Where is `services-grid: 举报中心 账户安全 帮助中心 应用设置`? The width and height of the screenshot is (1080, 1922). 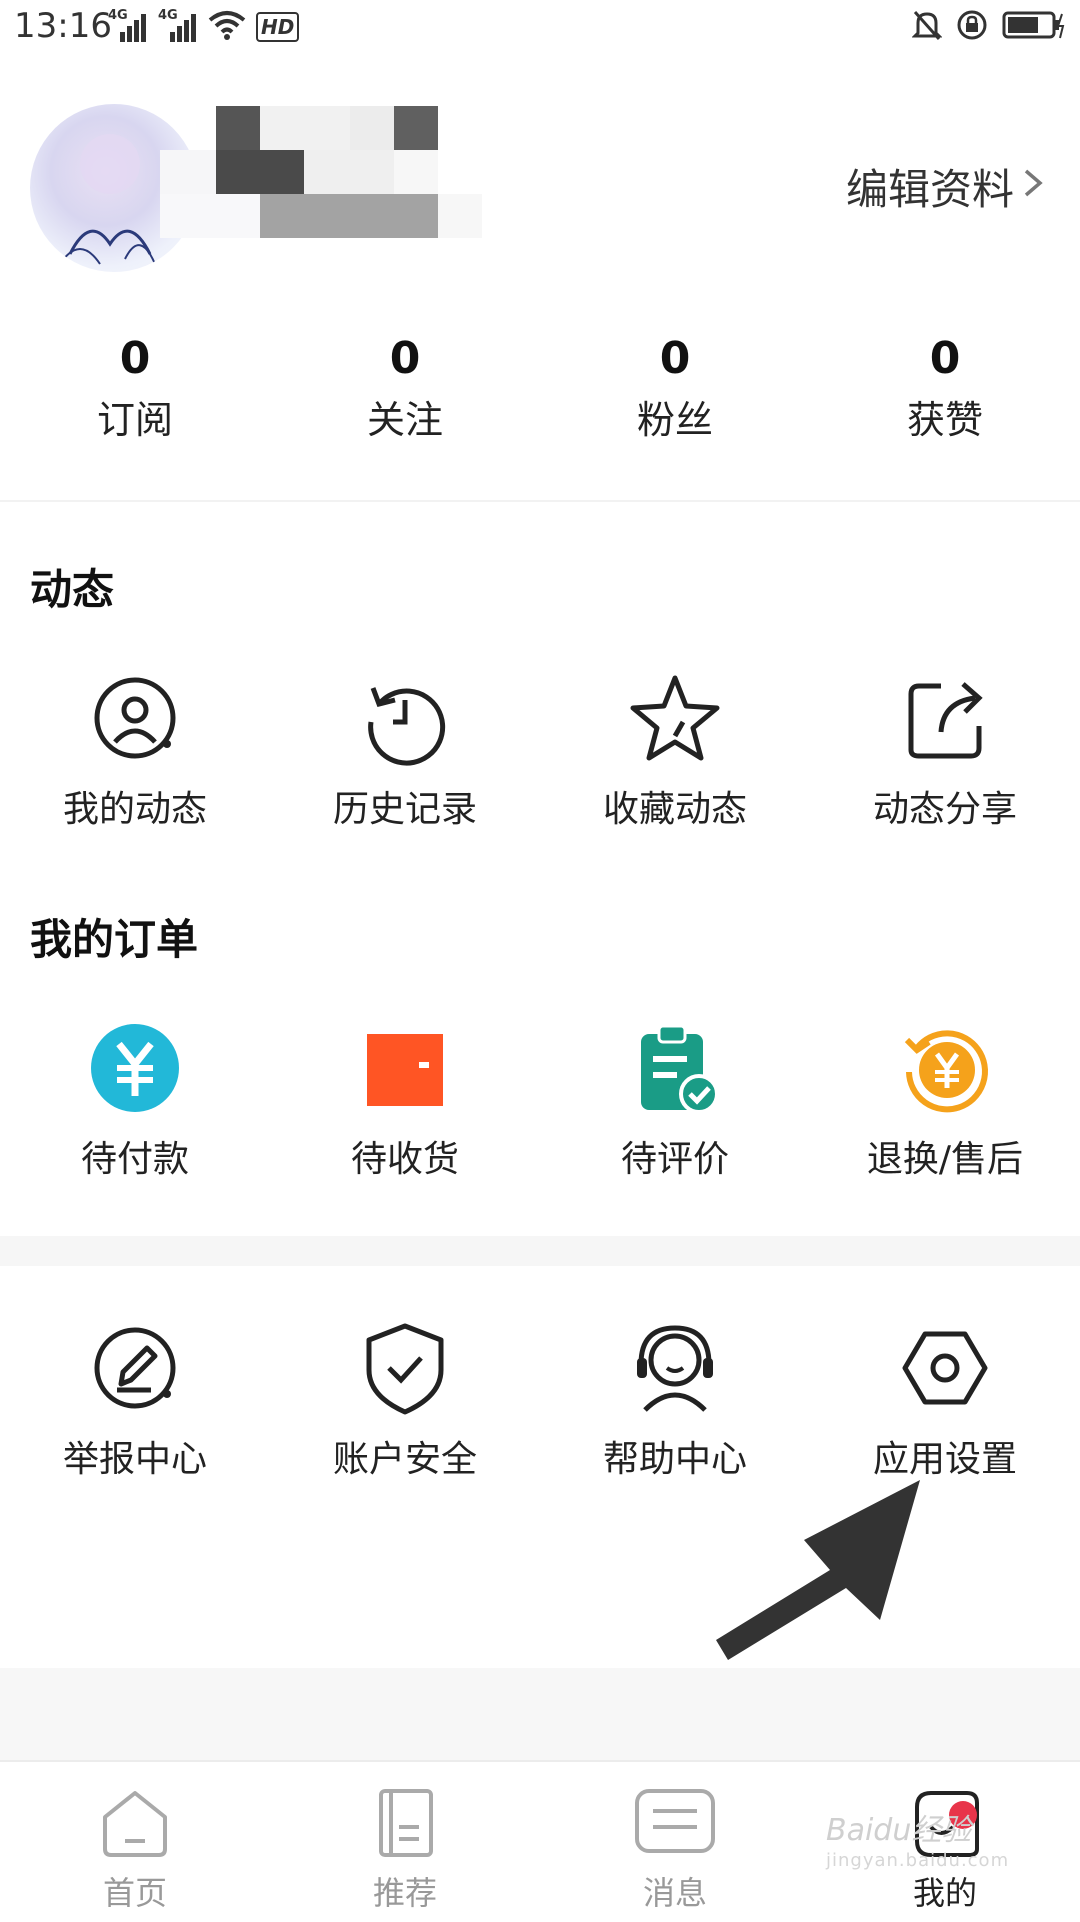
services-grid: 举报中心 账户安全 帮助中心 应用设置 is located at coordinates (540, 1401).